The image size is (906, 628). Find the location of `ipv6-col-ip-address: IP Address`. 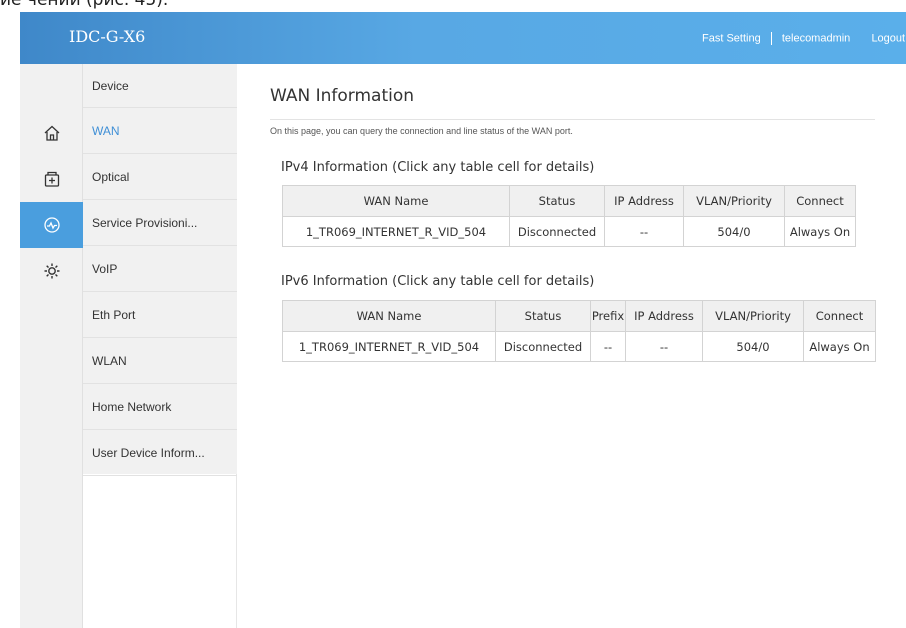

ipv6-col-ip-address: IP Address is located at coordinates (664, 316).